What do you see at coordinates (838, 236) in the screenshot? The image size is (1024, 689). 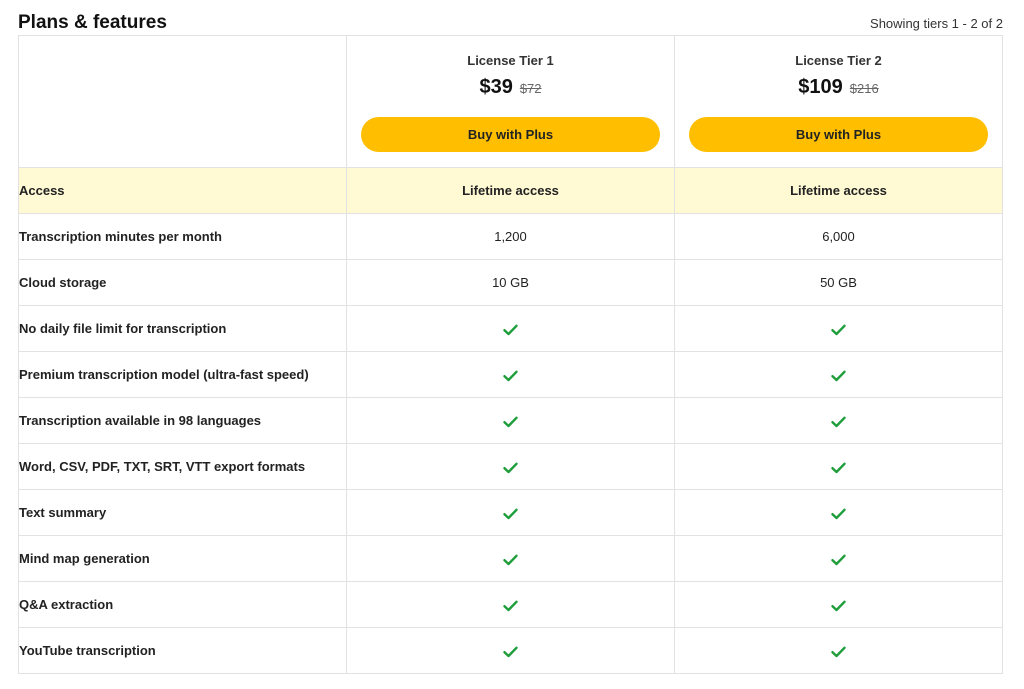 I see `tier-2-value: 6,000` at bounding box center [838, 236].